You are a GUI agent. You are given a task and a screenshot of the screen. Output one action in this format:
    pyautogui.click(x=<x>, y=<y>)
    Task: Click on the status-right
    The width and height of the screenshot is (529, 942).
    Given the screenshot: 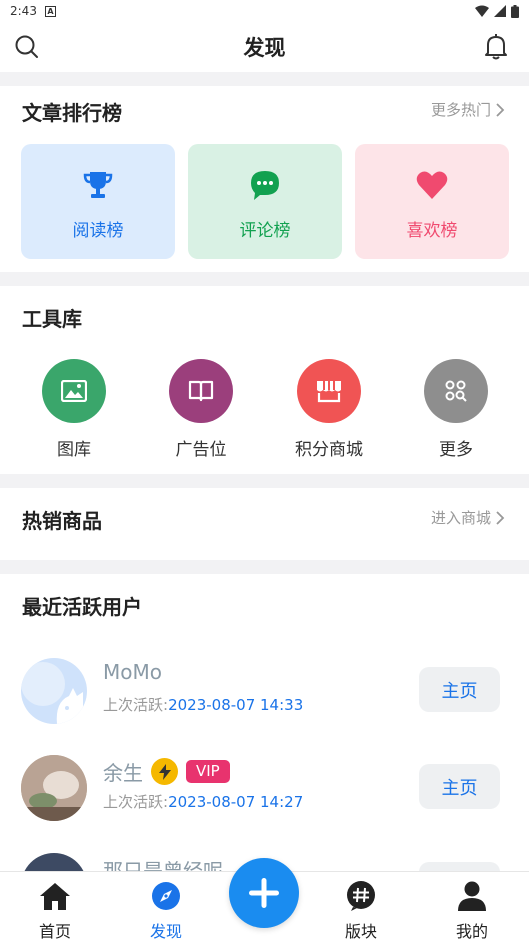 What is the action you would take?
    pyautogui.click(x=497, y=11)
    